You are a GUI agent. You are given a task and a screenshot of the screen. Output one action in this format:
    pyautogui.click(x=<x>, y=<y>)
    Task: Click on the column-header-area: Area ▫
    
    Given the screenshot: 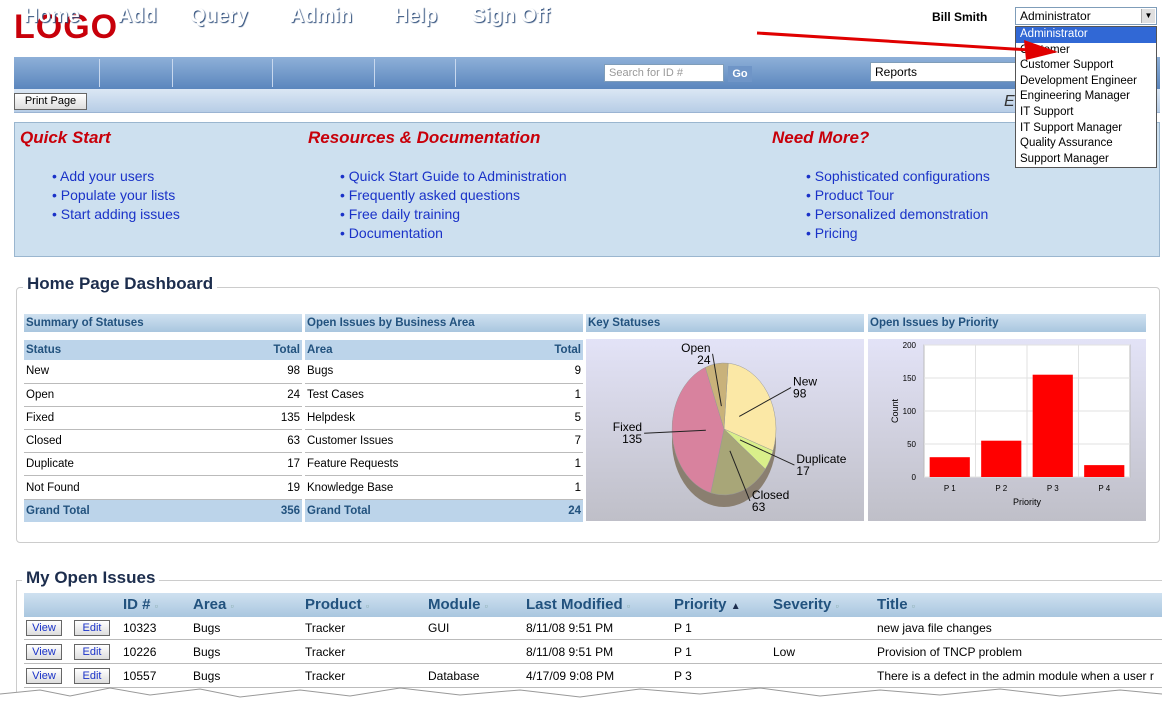 What is the action you would take?
    pyautogui.click(x=213, y=605)
    